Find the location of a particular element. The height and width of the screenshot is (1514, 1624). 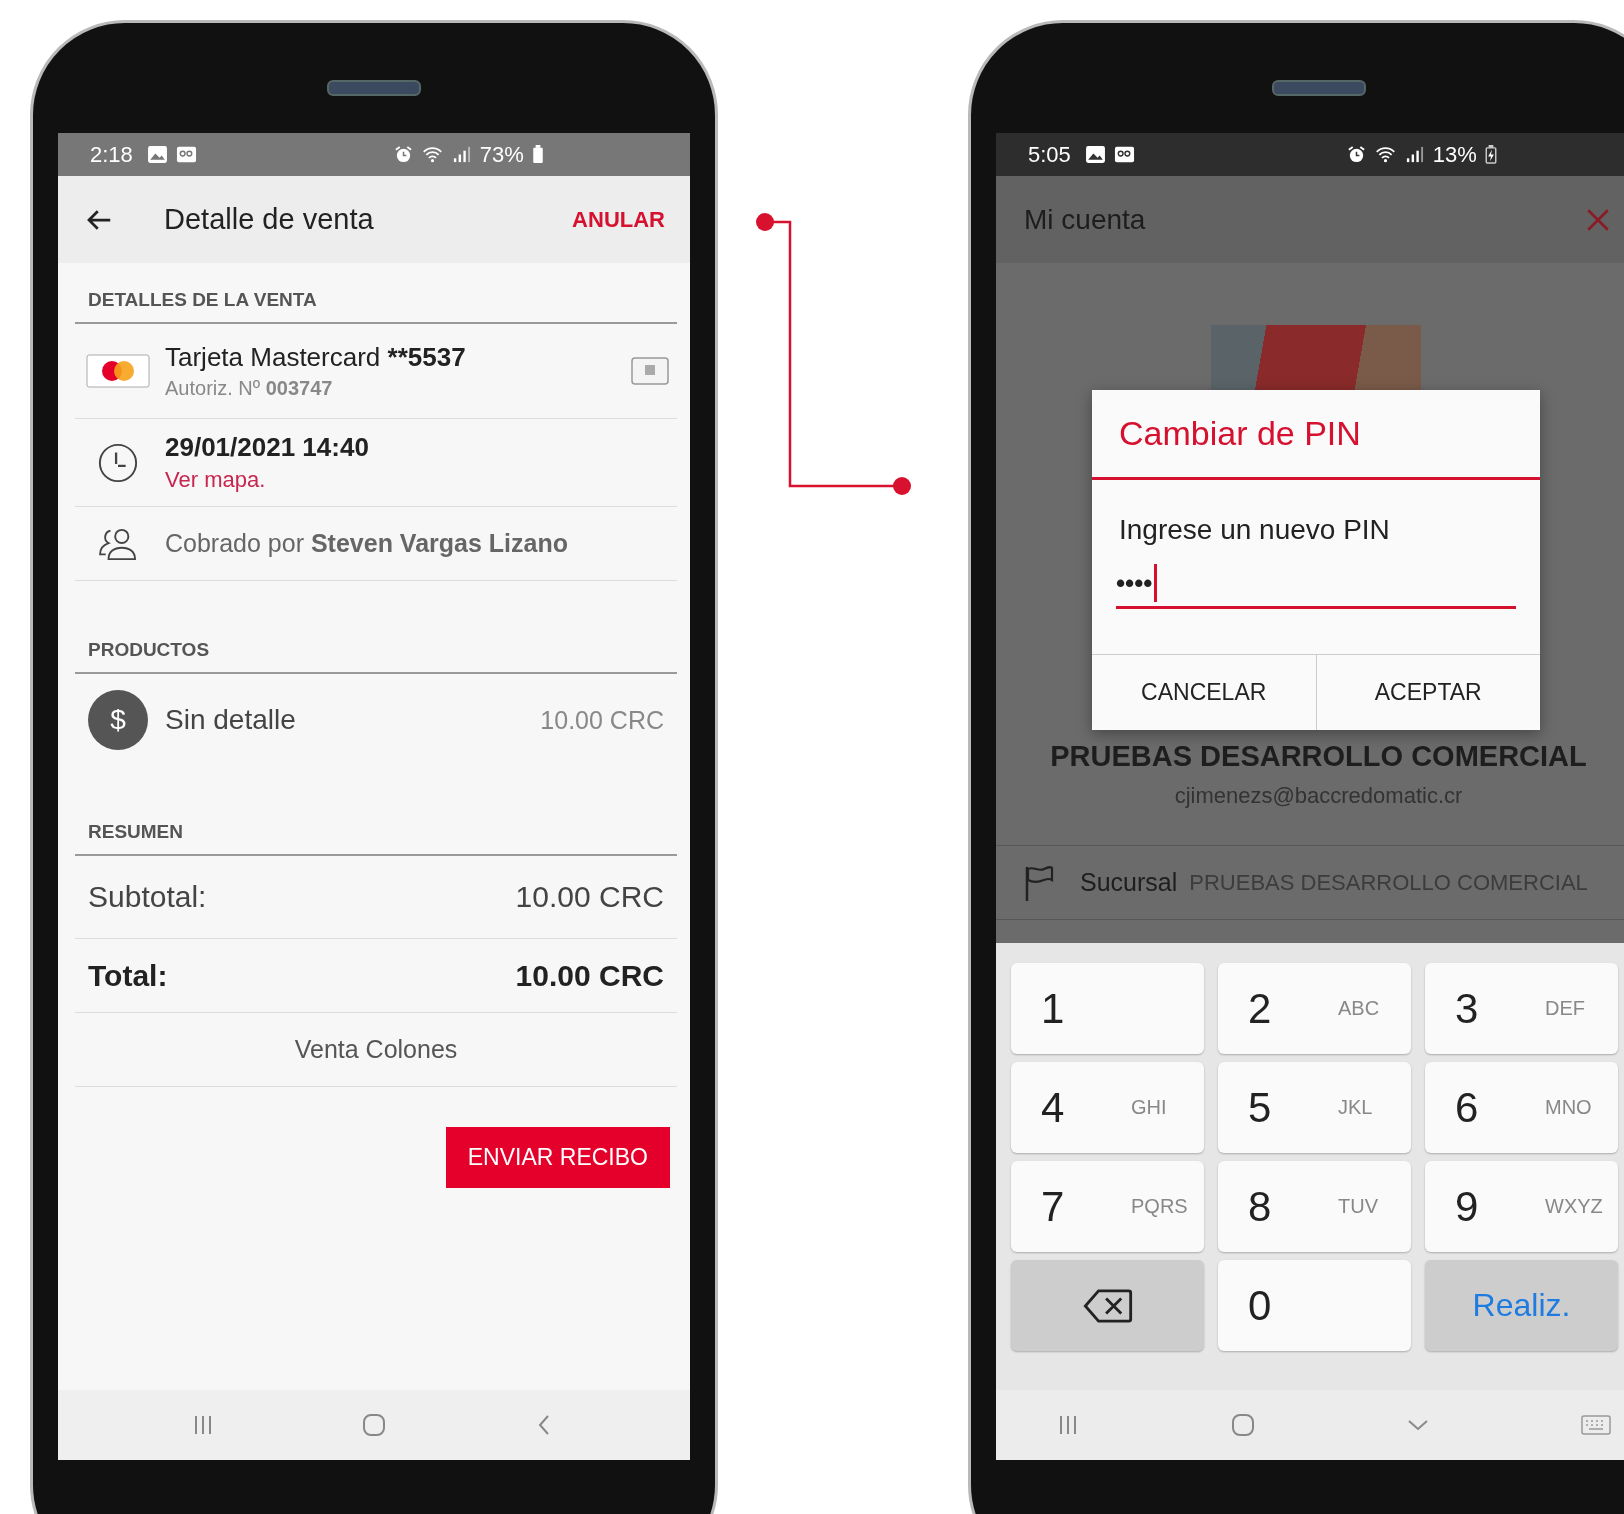

pin-field: •••• is located at coordinates (1316, 584).